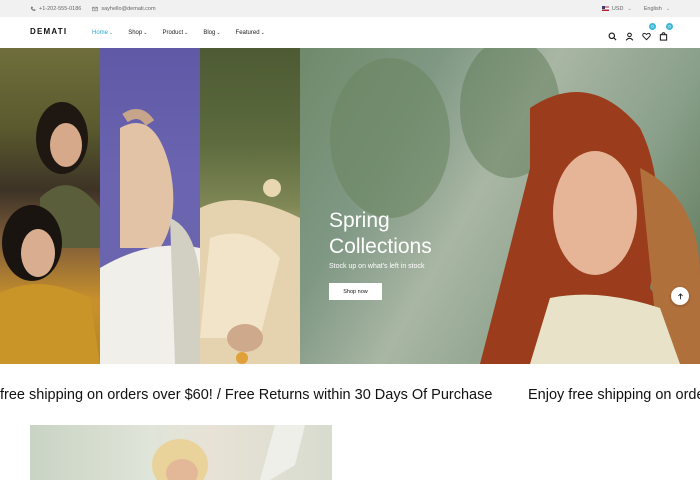 The height and width of the screenshot is (480, 700). Describe the element at coordinates (377, 266) in the screenshot. I see `hero-subtitle: Stock up on what's left in stock` at that location.